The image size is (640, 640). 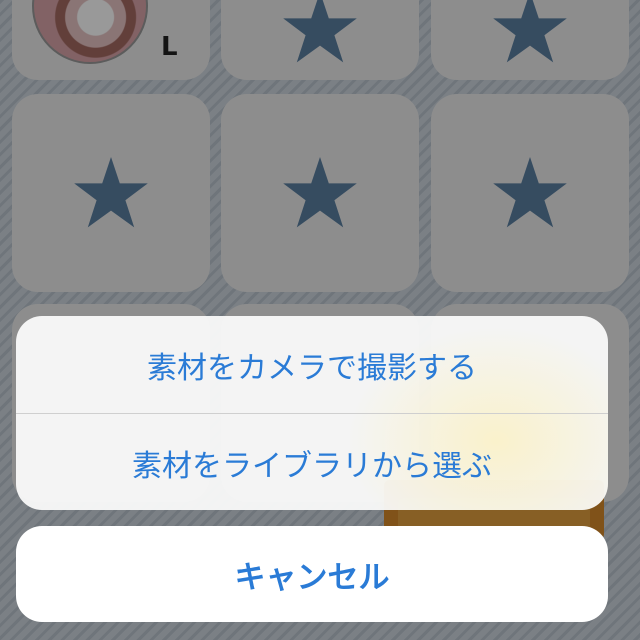 I want to click on take-photo-button: 素材をカメラで撮影する, so click(x=312, y=364).